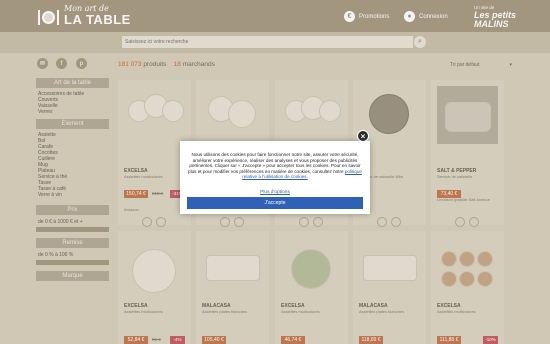 The height and width of the screenshot is (344, 550). I want to click on search-icon: ⌕, so click(420, 42).